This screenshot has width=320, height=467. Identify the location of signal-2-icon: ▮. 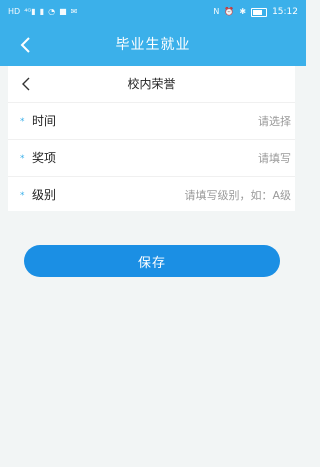
(42, 11).